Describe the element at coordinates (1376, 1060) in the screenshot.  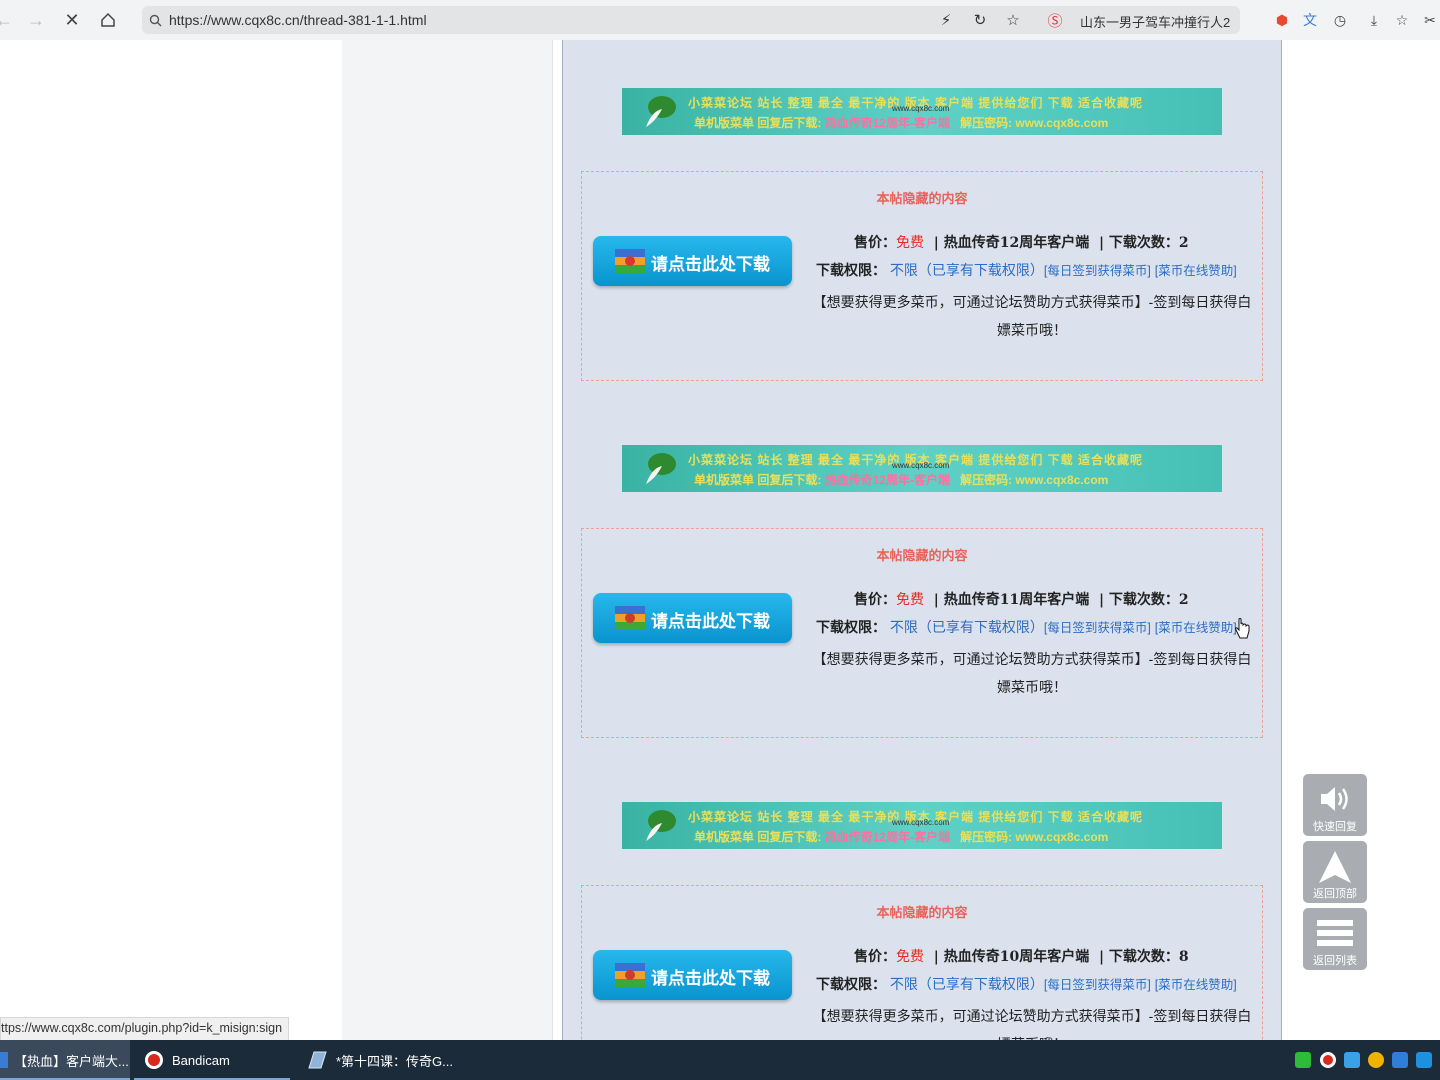
I see `qq-icon` at that location.